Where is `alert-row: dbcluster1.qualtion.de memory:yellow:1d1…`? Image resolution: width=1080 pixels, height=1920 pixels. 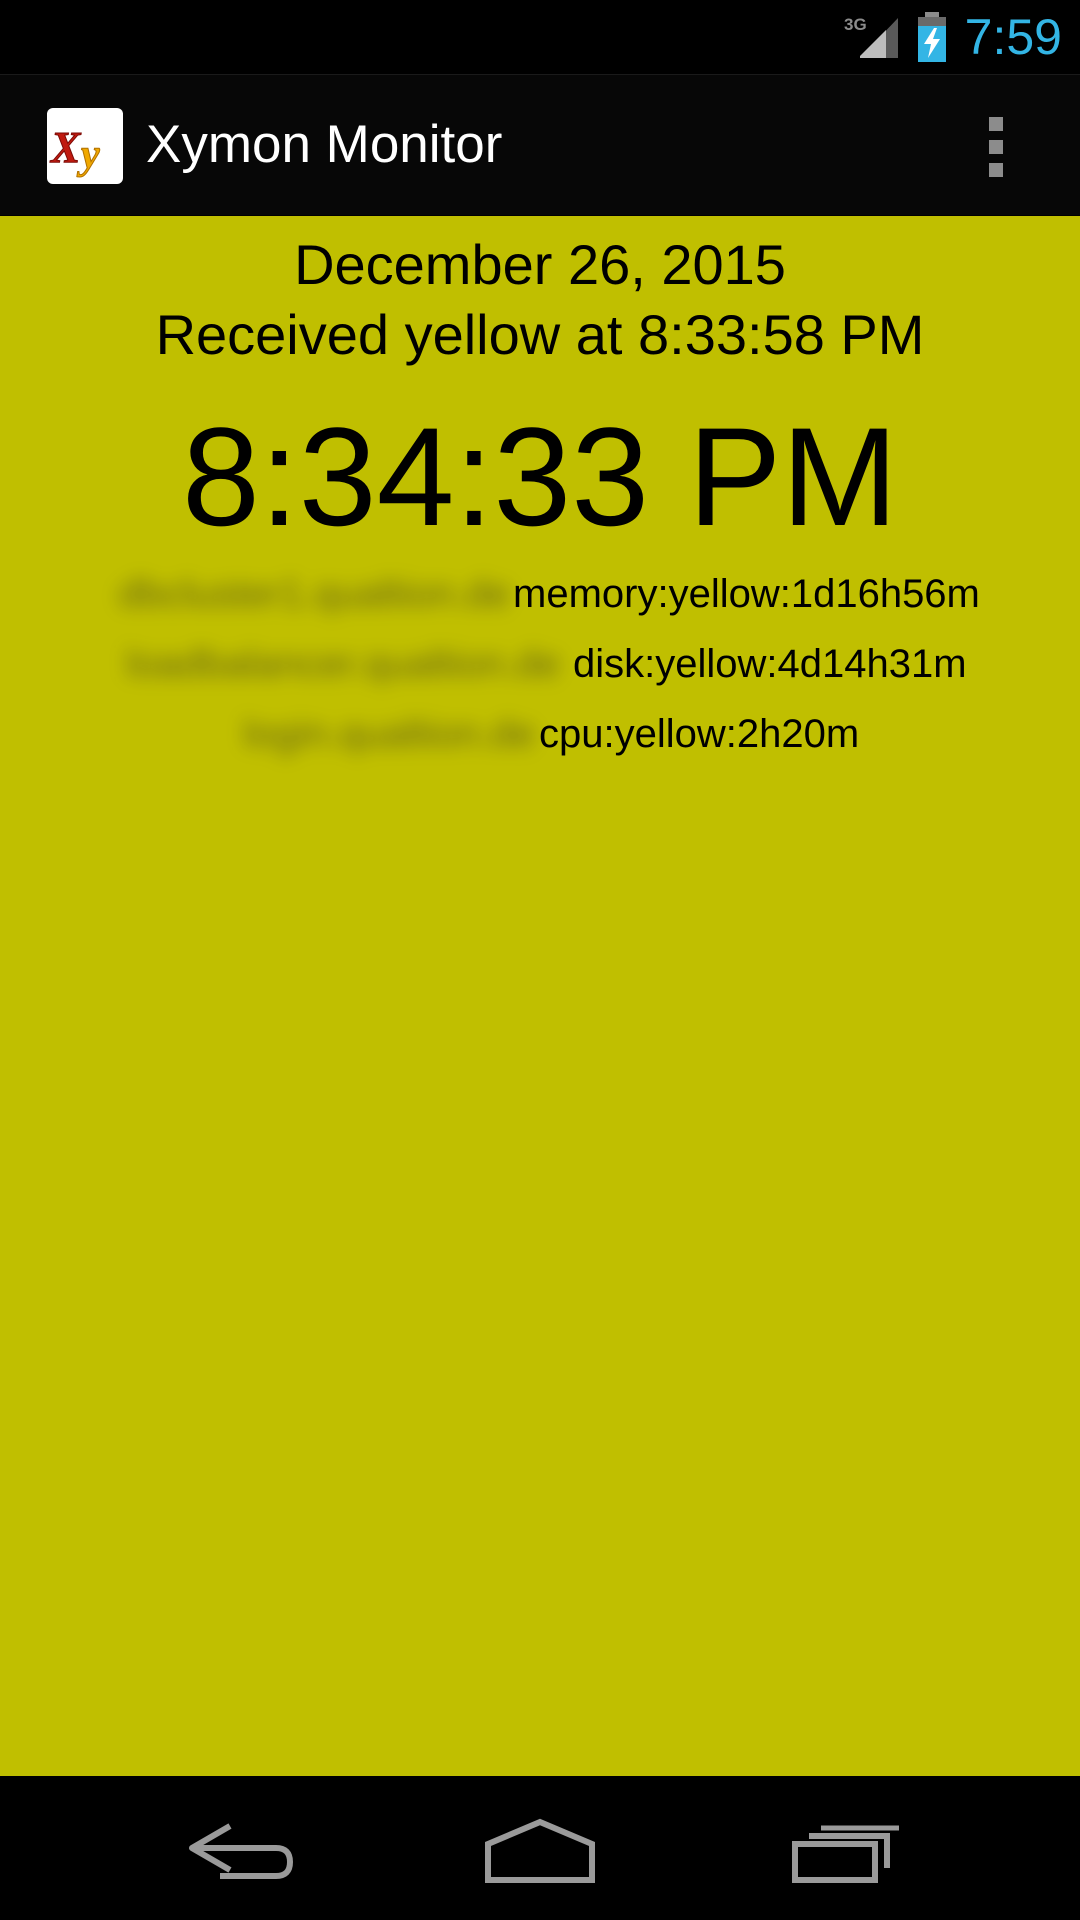 alert-row: dbcluster1.qualtion.de memory:yellow:1d1… is located at coordinates (540, 594).